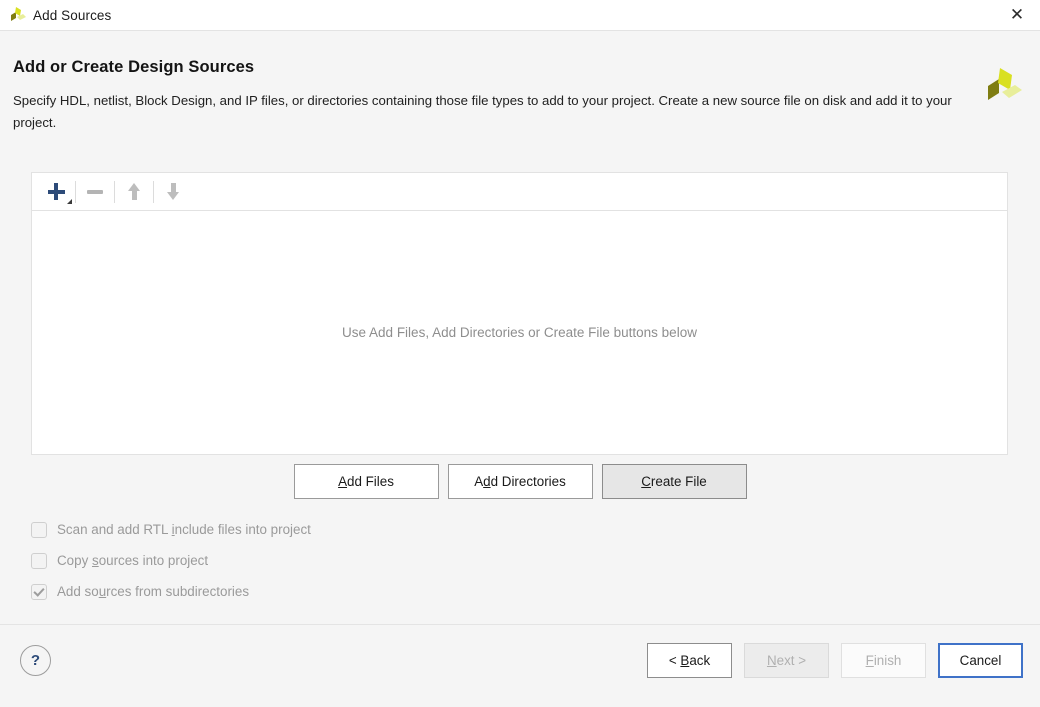 The height and width of the screenshot is (707, 1040). I want to click on add-directories-label: Add Directories, so click(520, 481).